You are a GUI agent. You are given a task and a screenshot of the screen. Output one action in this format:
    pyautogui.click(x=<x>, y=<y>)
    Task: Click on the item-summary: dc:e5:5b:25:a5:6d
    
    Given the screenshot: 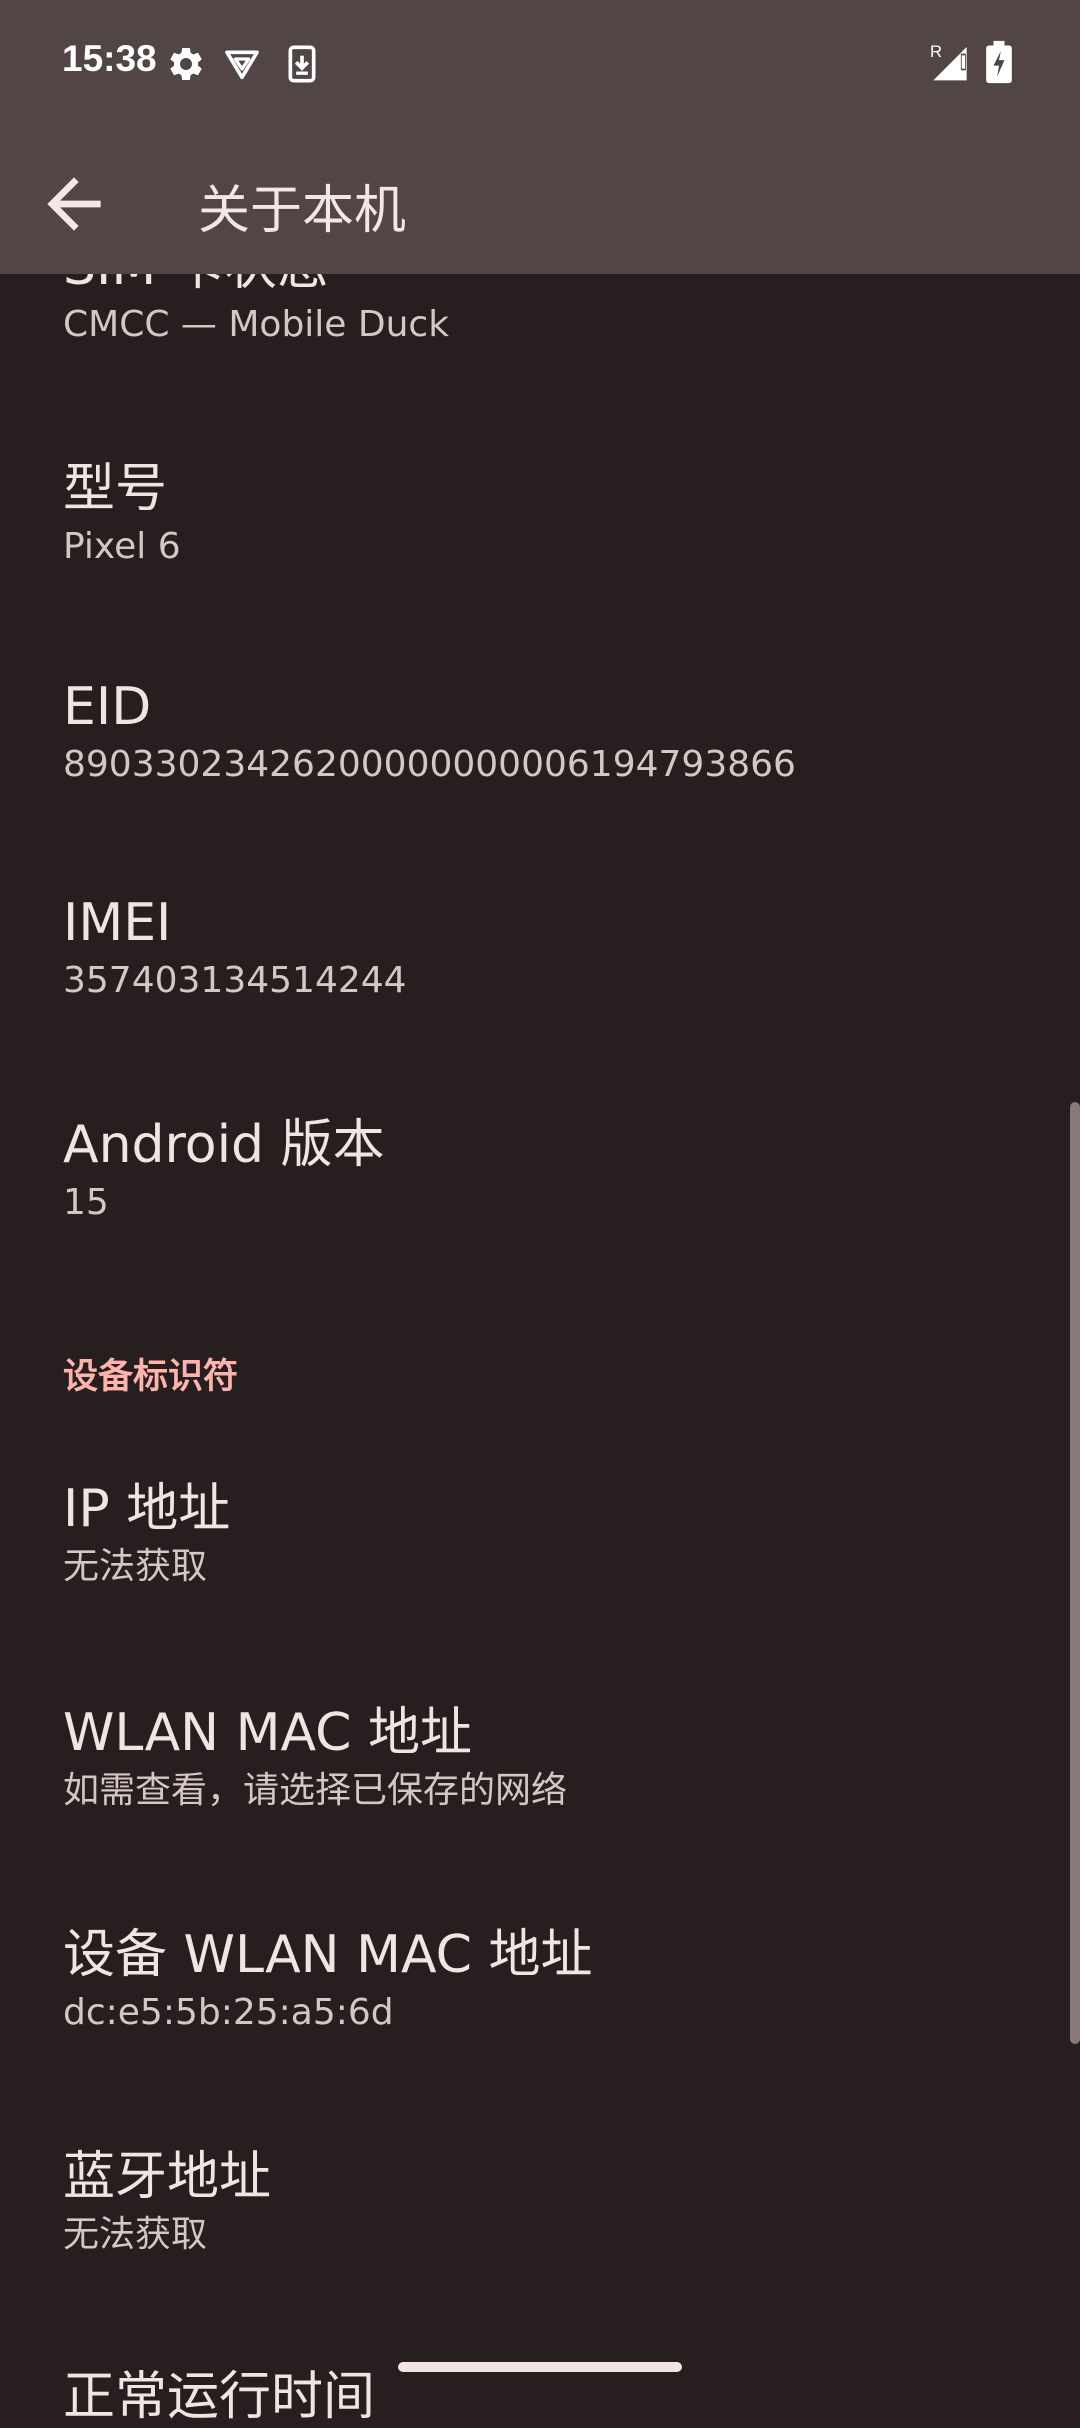 What is the action you would take?
    pyautogui.click(x=228, y=2012)
    